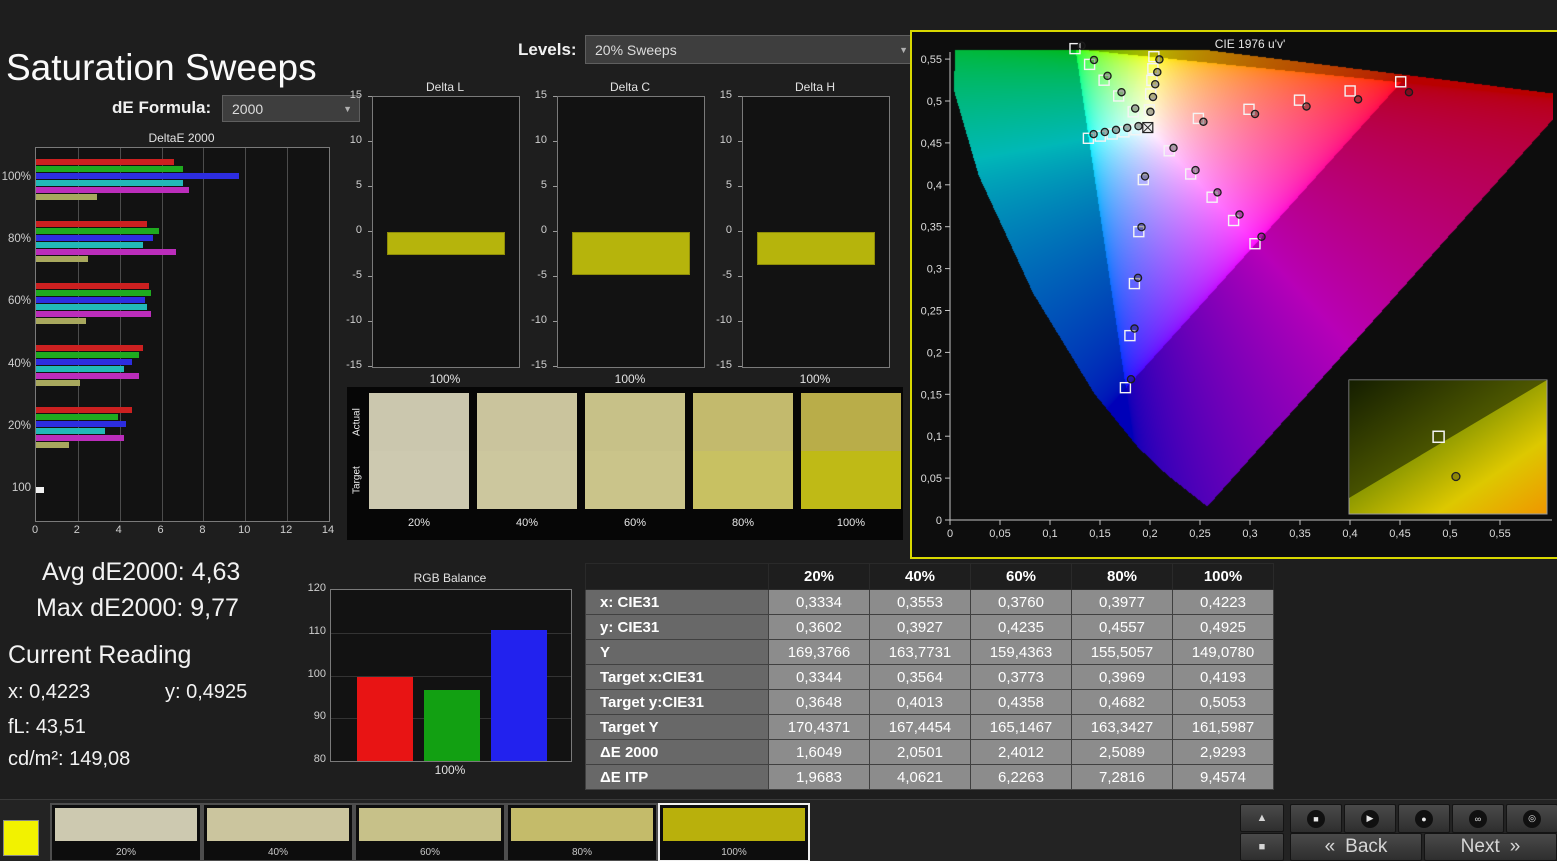 The height and width of the screenshot is (861, 1557). Describe the element at coordinates (636, 49) in the screenshot. I see `levels-value: 20% Sweeps` at that location.